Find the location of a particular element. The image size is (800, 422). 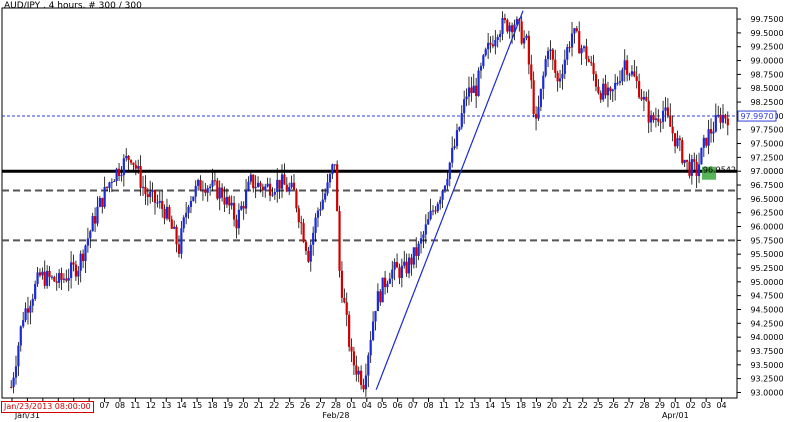

x-tick-label: 28 is located at coordinates (336, 405).